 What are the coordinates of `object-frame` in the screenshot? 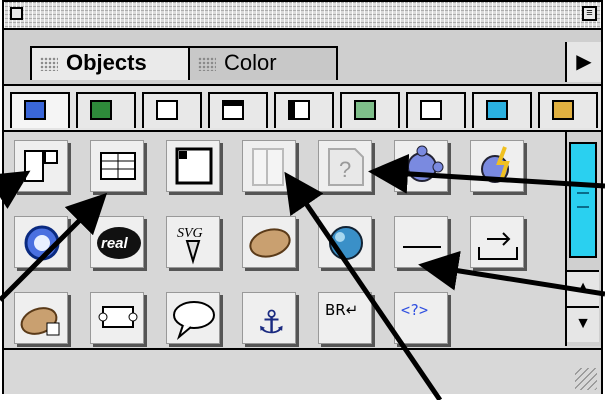 It's located at (269, 166).